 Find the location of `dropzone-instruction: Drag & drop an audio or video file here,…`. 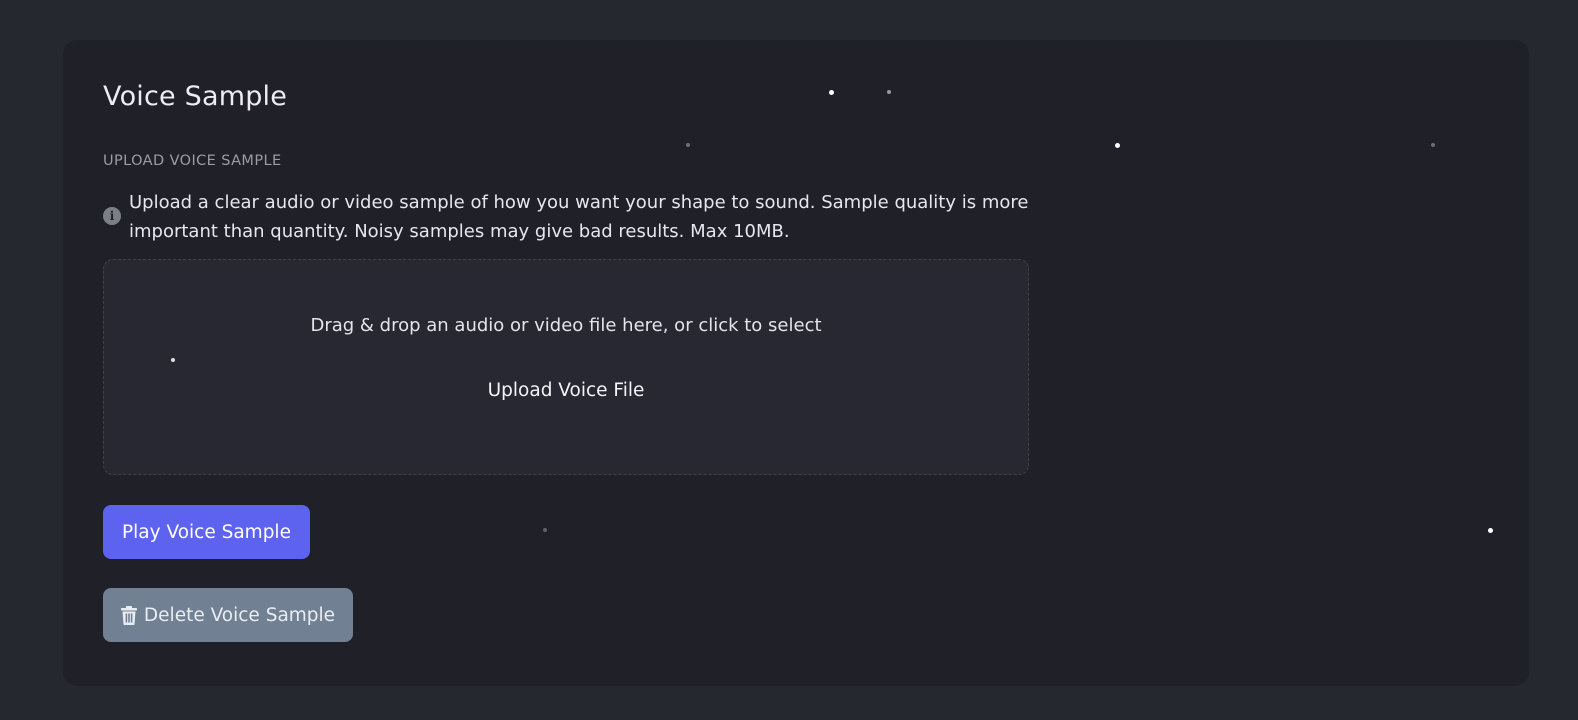

dropzone-instruction: Drag & drop an audio or video file here,… is located at coordinates (566, 325).